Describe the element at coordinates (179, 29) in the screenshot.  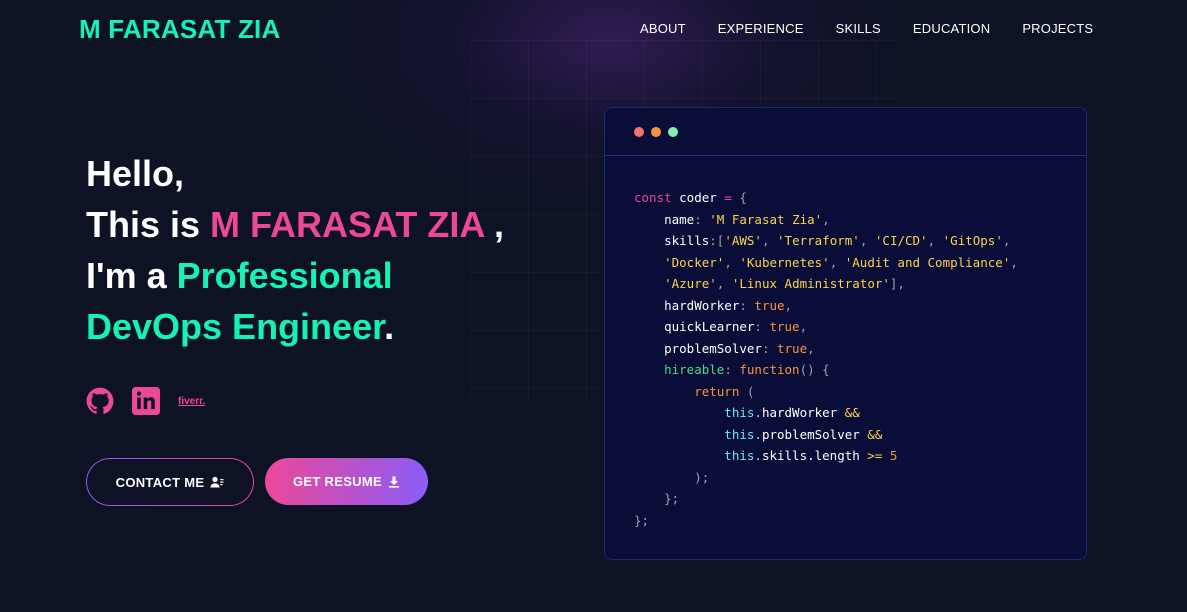
I see `site-logo: M FARASAT ZIA` at that location.